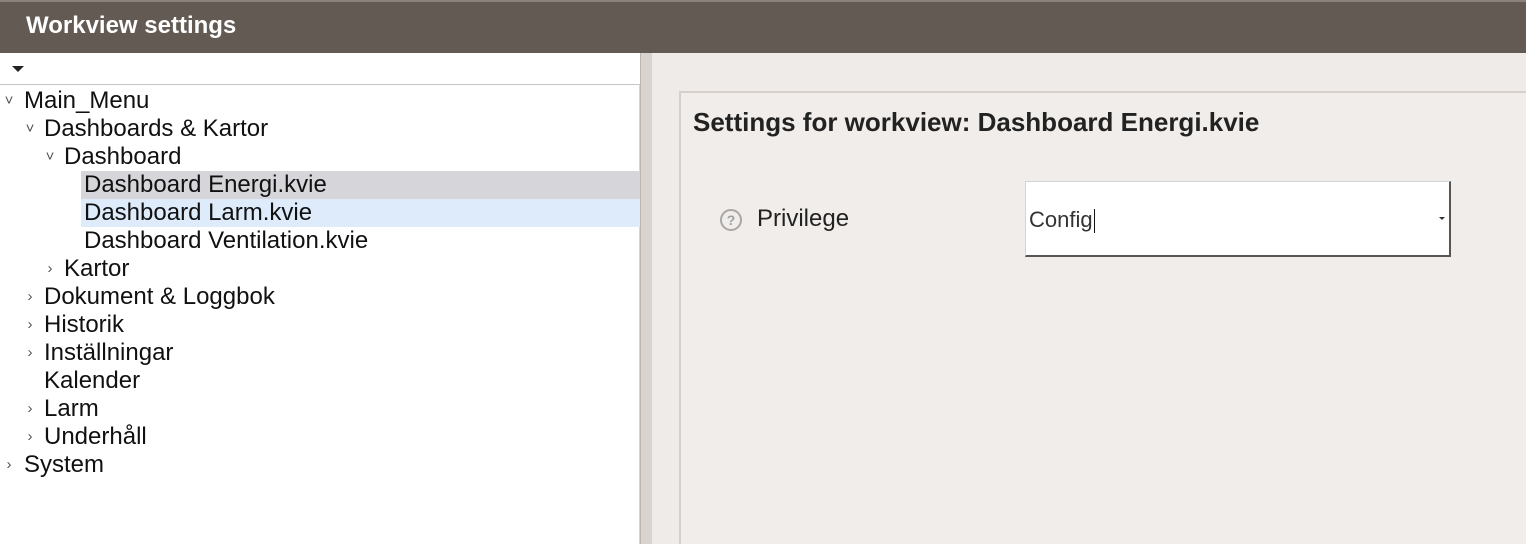 This screenshot has width=1526, height=544. Describe the element at coordinates (84, 324) in the screenshot. I see `tree-item-label: Historik` at that location.